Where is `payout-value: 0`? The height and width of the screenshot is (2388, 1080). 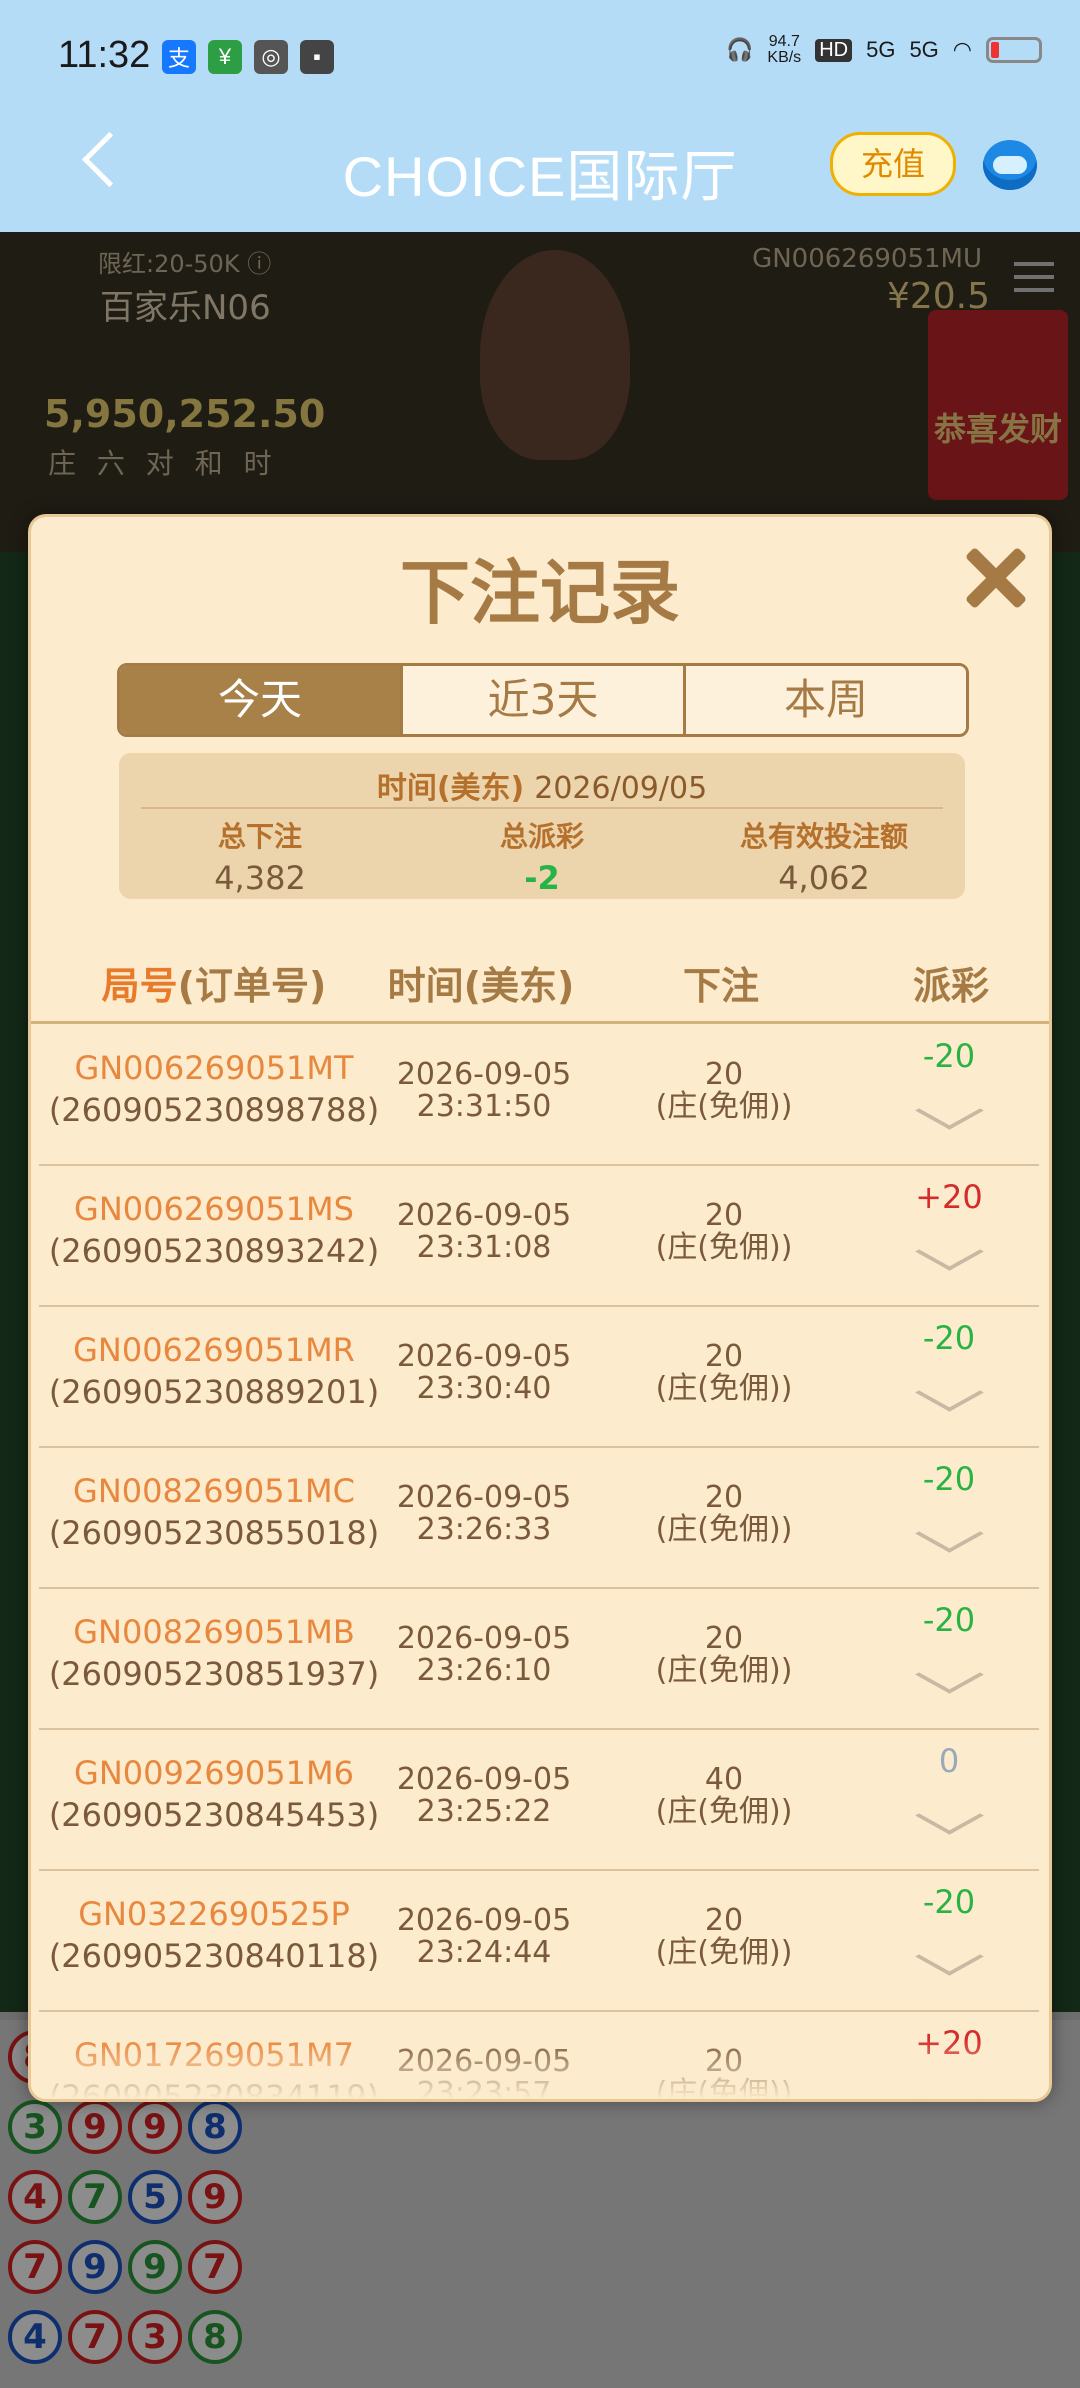 payout-value: 0 is located at coordinates (949, 1761).